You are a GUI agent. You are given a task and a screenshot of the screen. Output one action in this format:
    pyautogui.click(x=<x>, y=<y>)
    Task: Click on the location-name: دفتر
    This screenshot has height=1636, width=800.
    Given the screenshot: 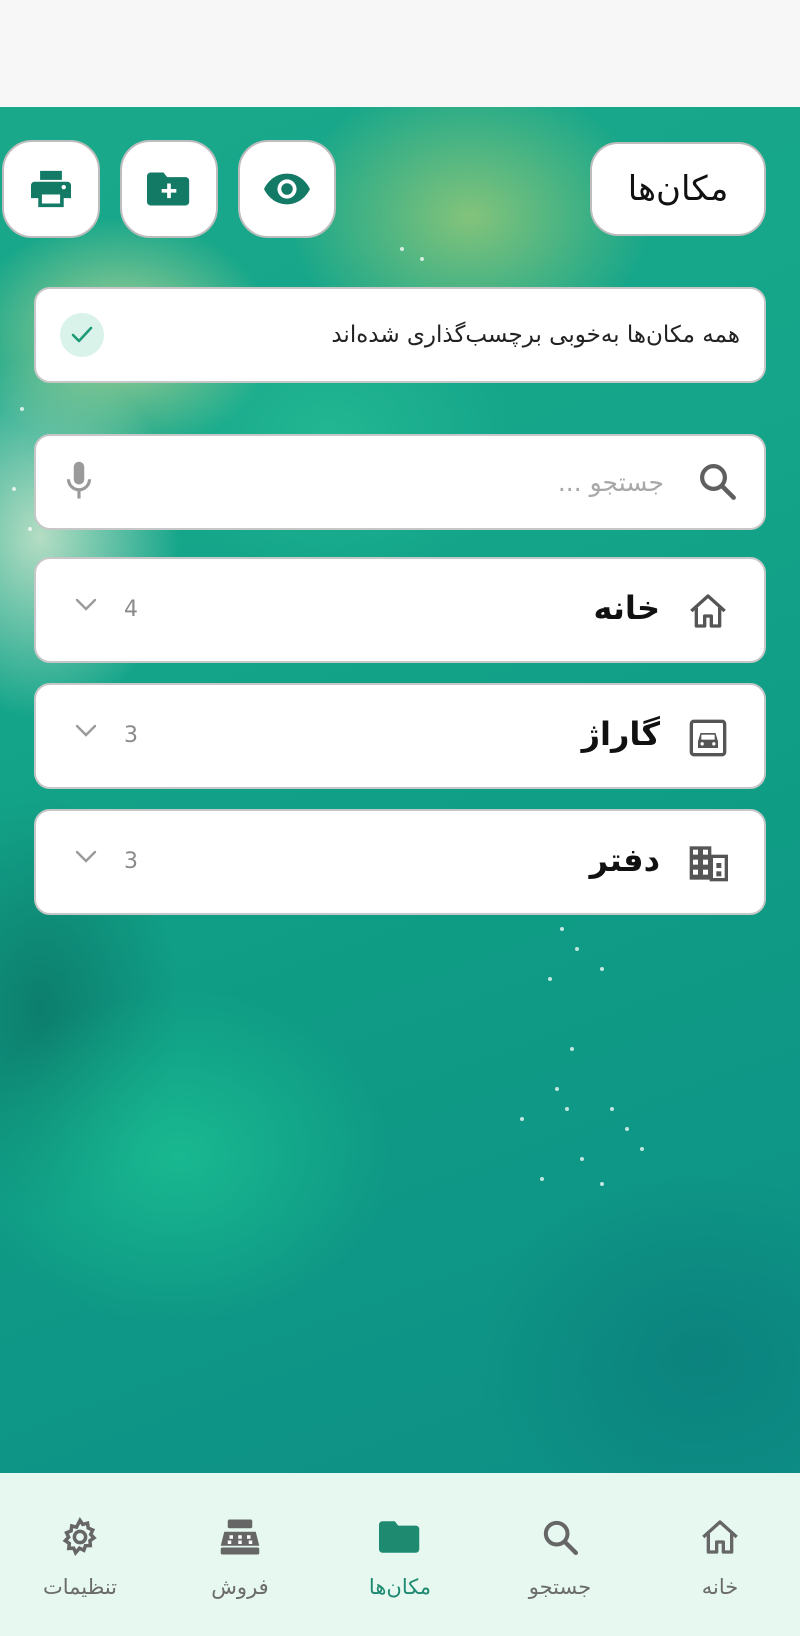 What is the action you would take?
    pyautogui.click(x=624, y=860)
    